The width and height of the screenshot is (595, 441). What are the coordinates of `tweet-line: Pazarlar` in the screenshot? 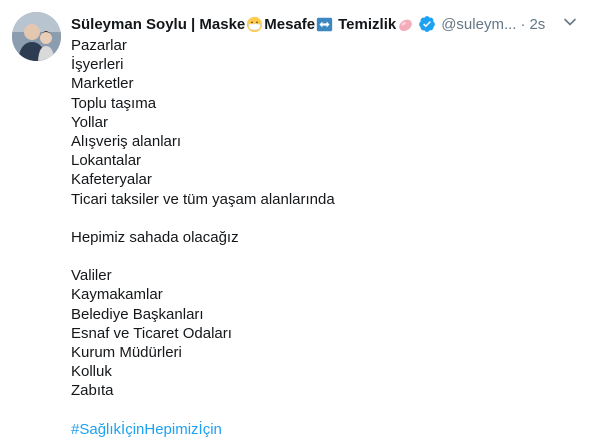 It's located at (99, 45).